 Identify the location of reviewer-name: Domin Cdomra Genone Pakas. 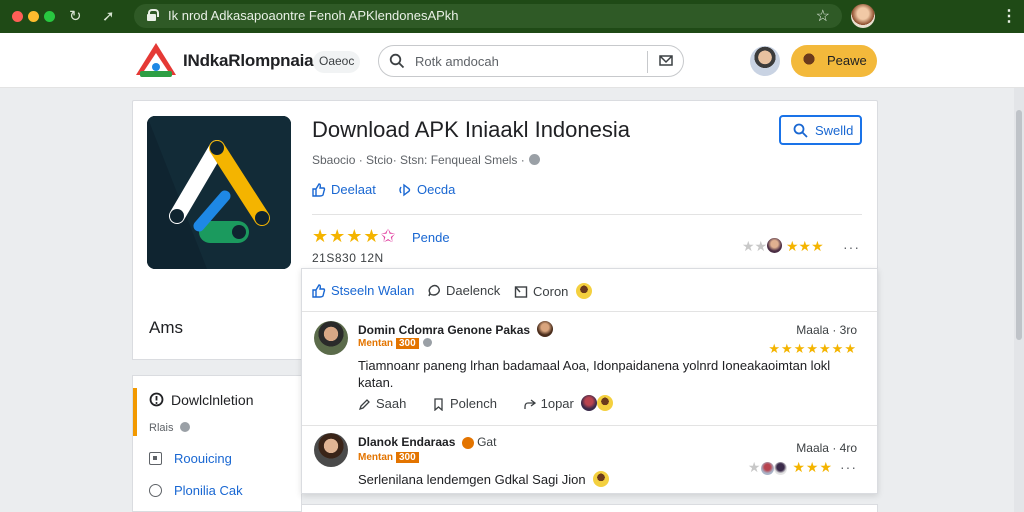
(456, 329).